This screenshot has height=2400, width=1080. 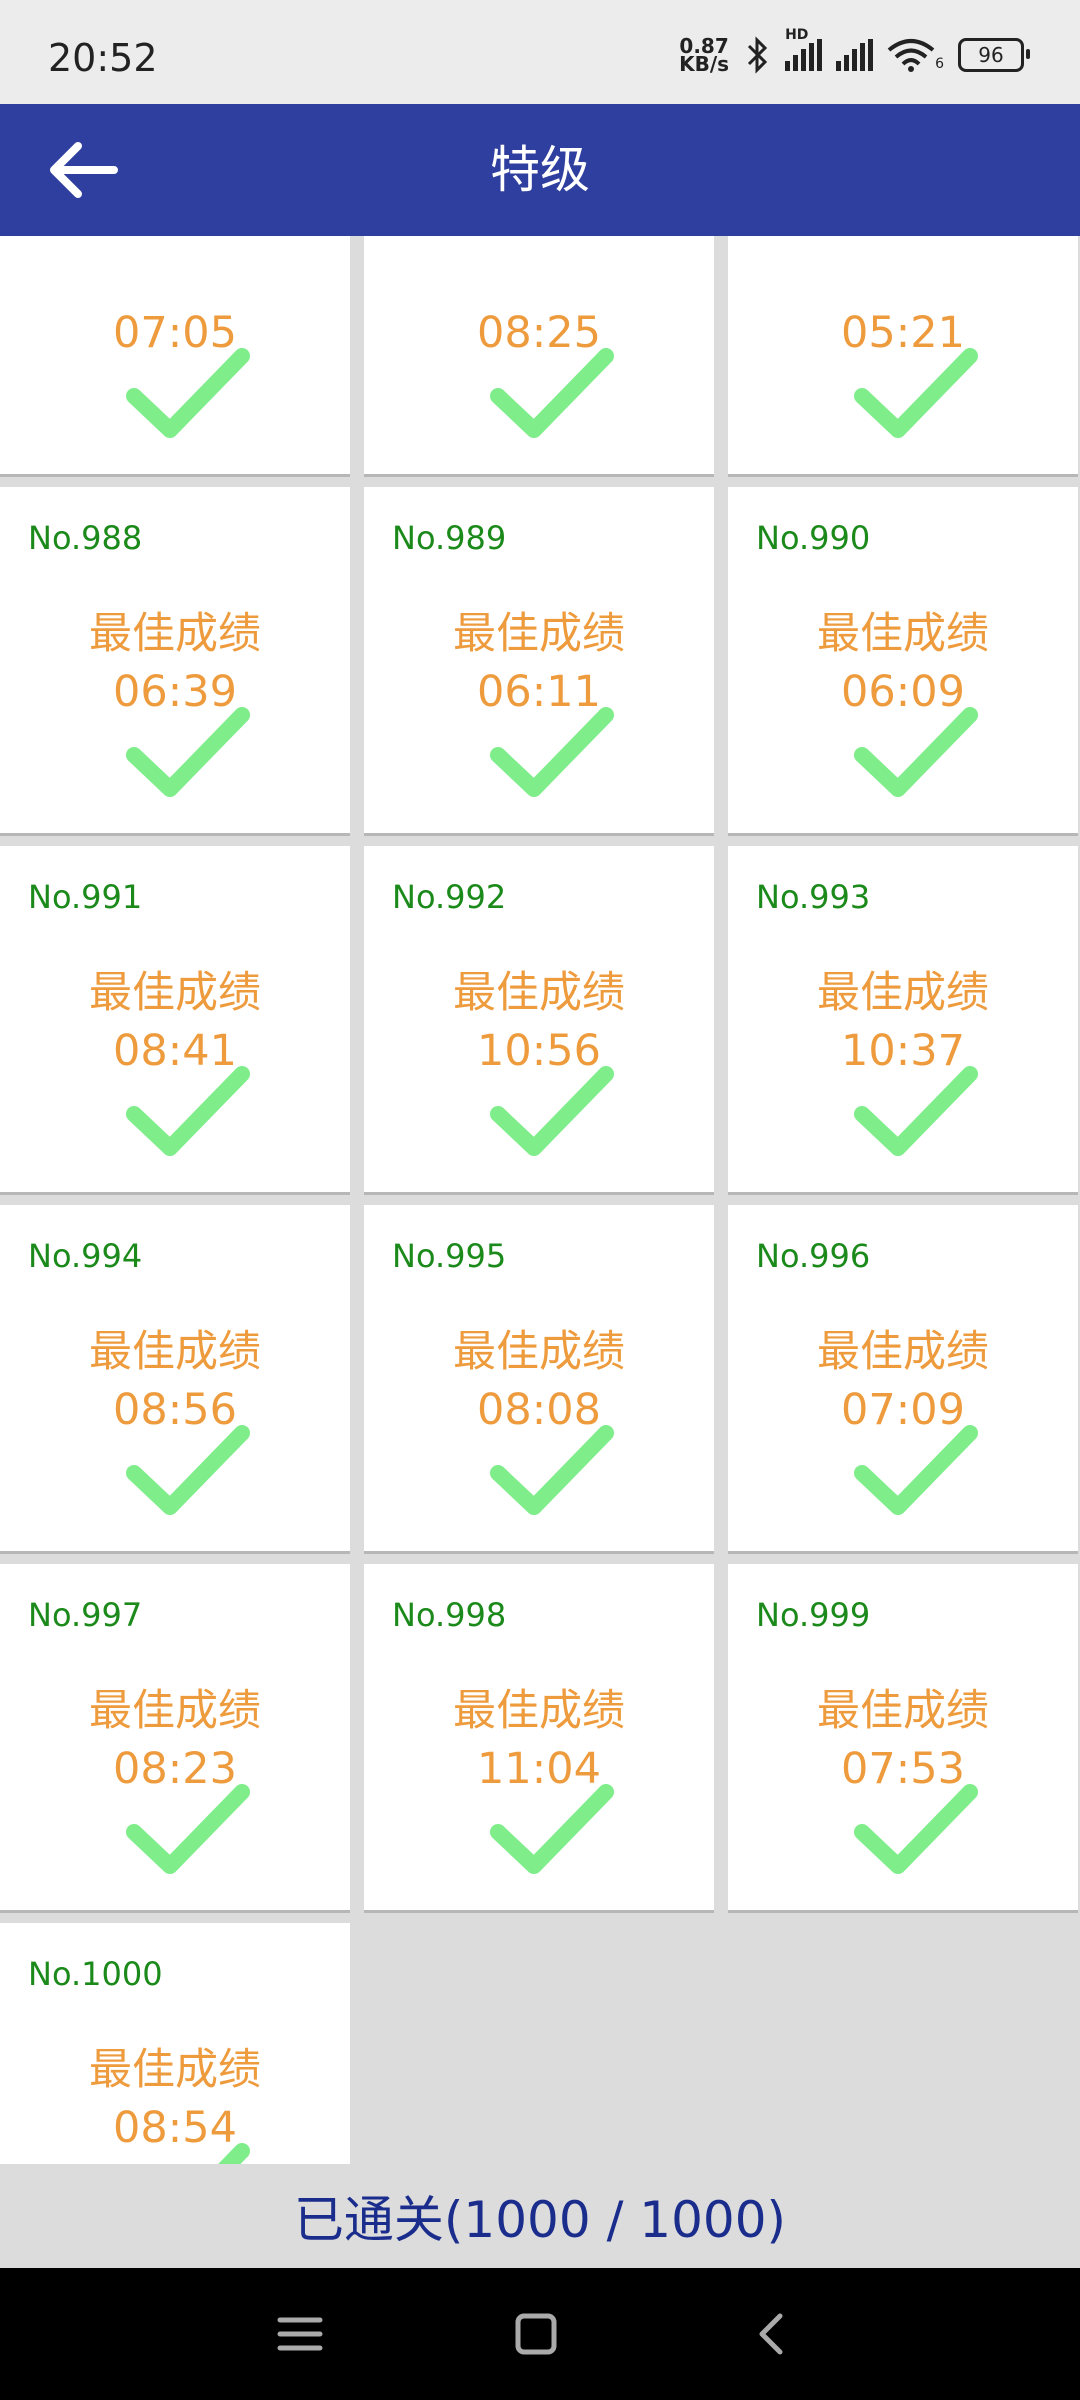 I want to click on wifi-icon, so click(x=911, y=55).